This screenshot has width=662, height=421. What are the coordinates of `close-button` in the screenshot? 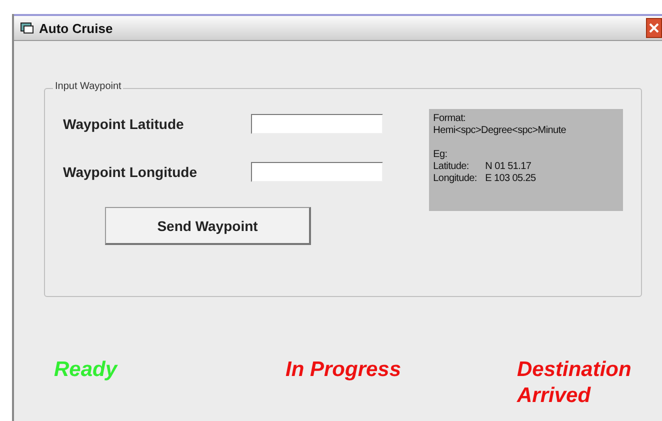 It's located at (654, 28).